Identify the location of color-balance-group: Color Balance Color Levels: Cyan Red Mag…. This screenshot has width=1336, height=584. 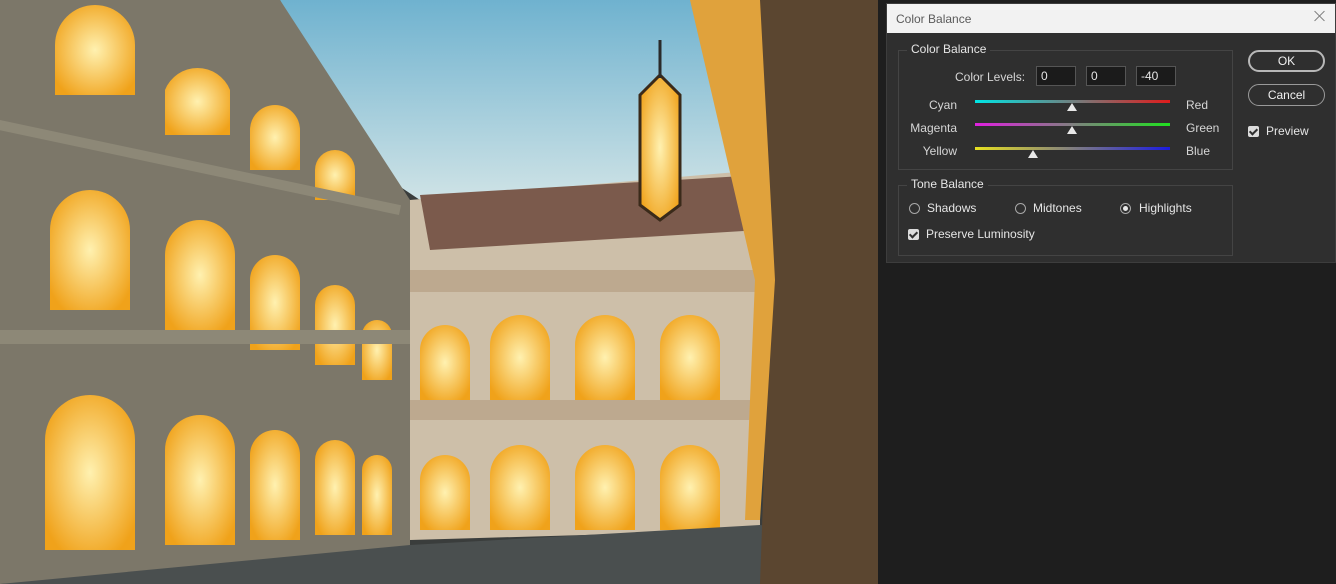
(1065, 106).